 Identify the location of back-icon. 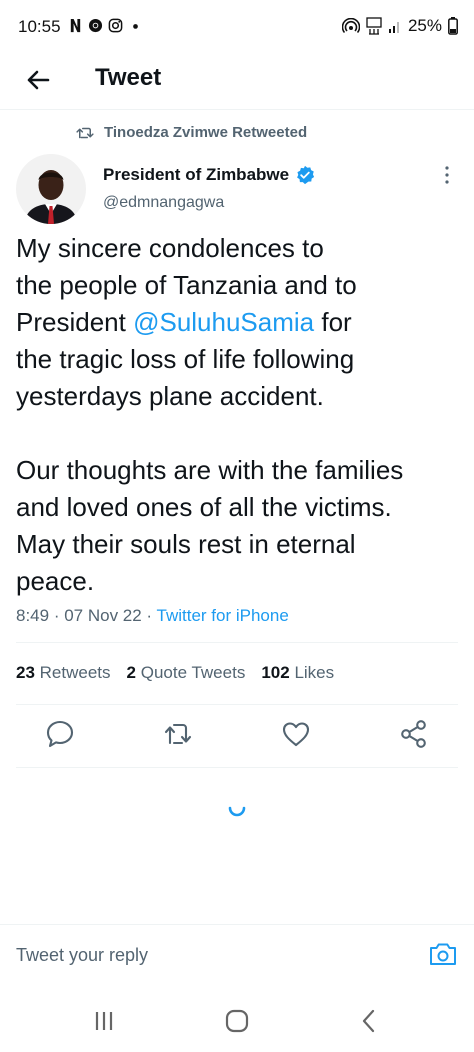
(369, 1021).